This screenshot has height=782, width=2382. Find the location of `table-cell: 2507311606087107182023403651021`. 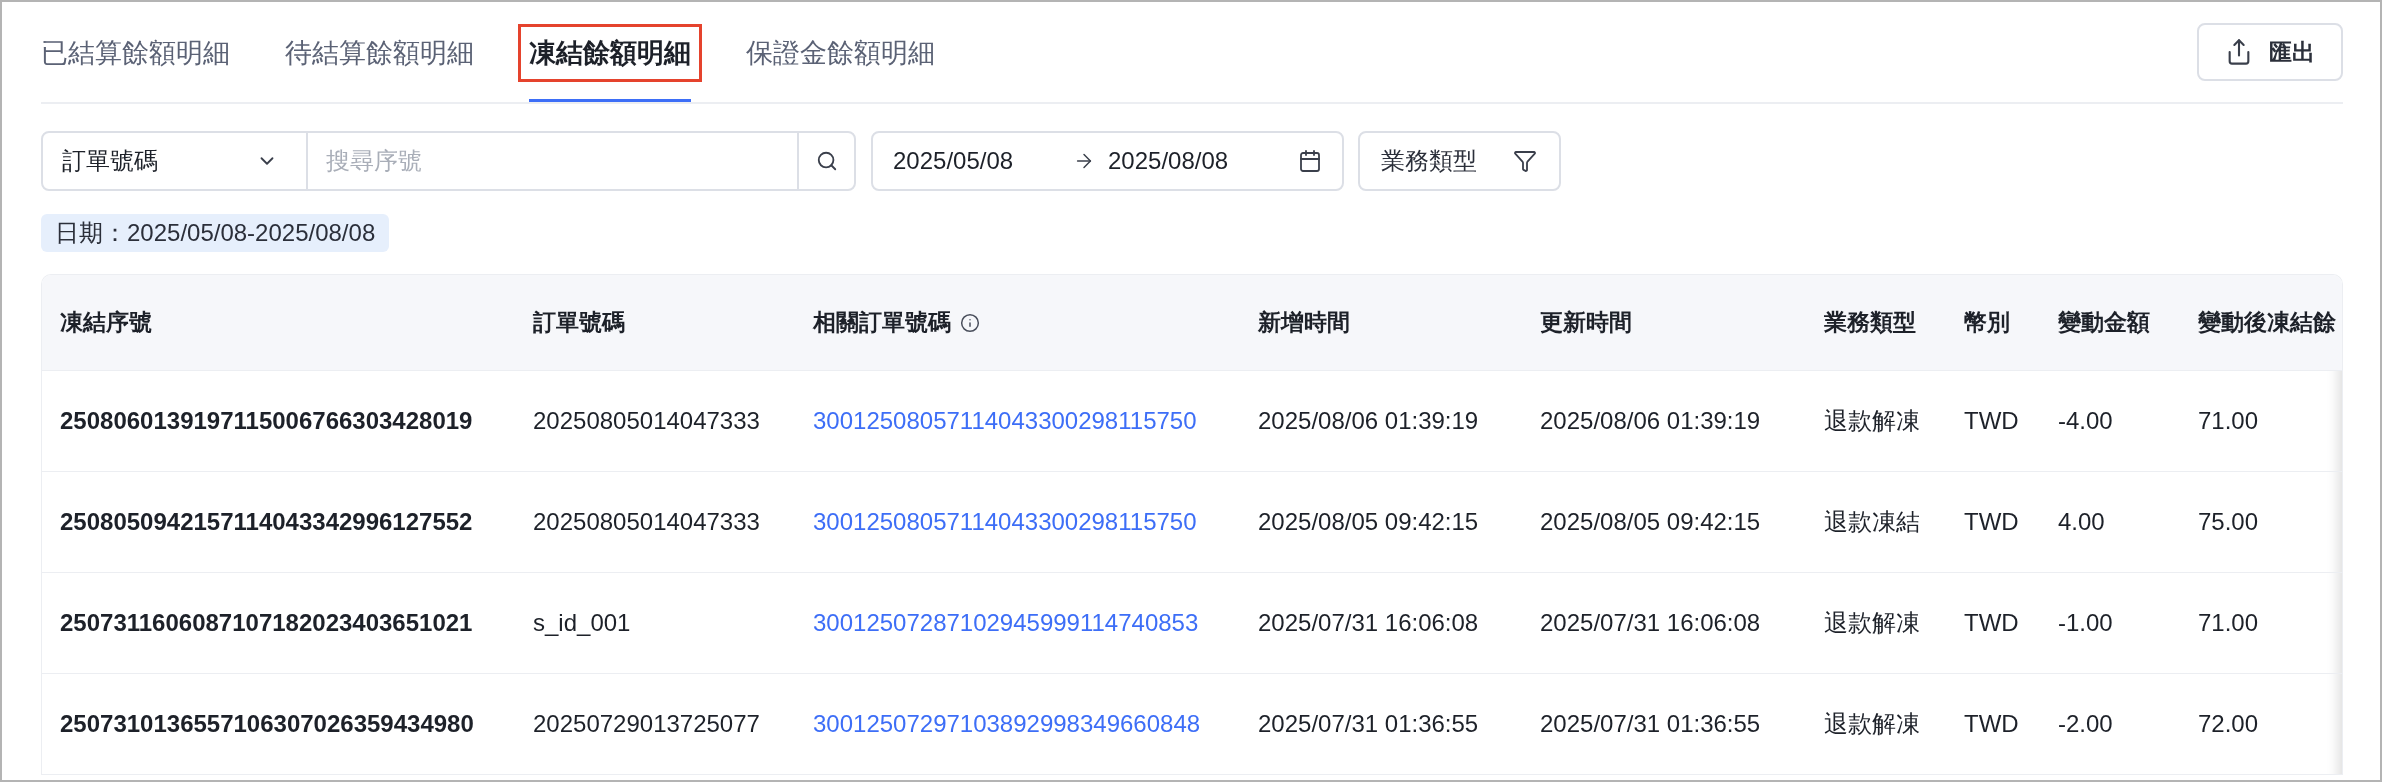

table-cell: 2507311606087107182023403651021 is located at coordinates (266, 623).